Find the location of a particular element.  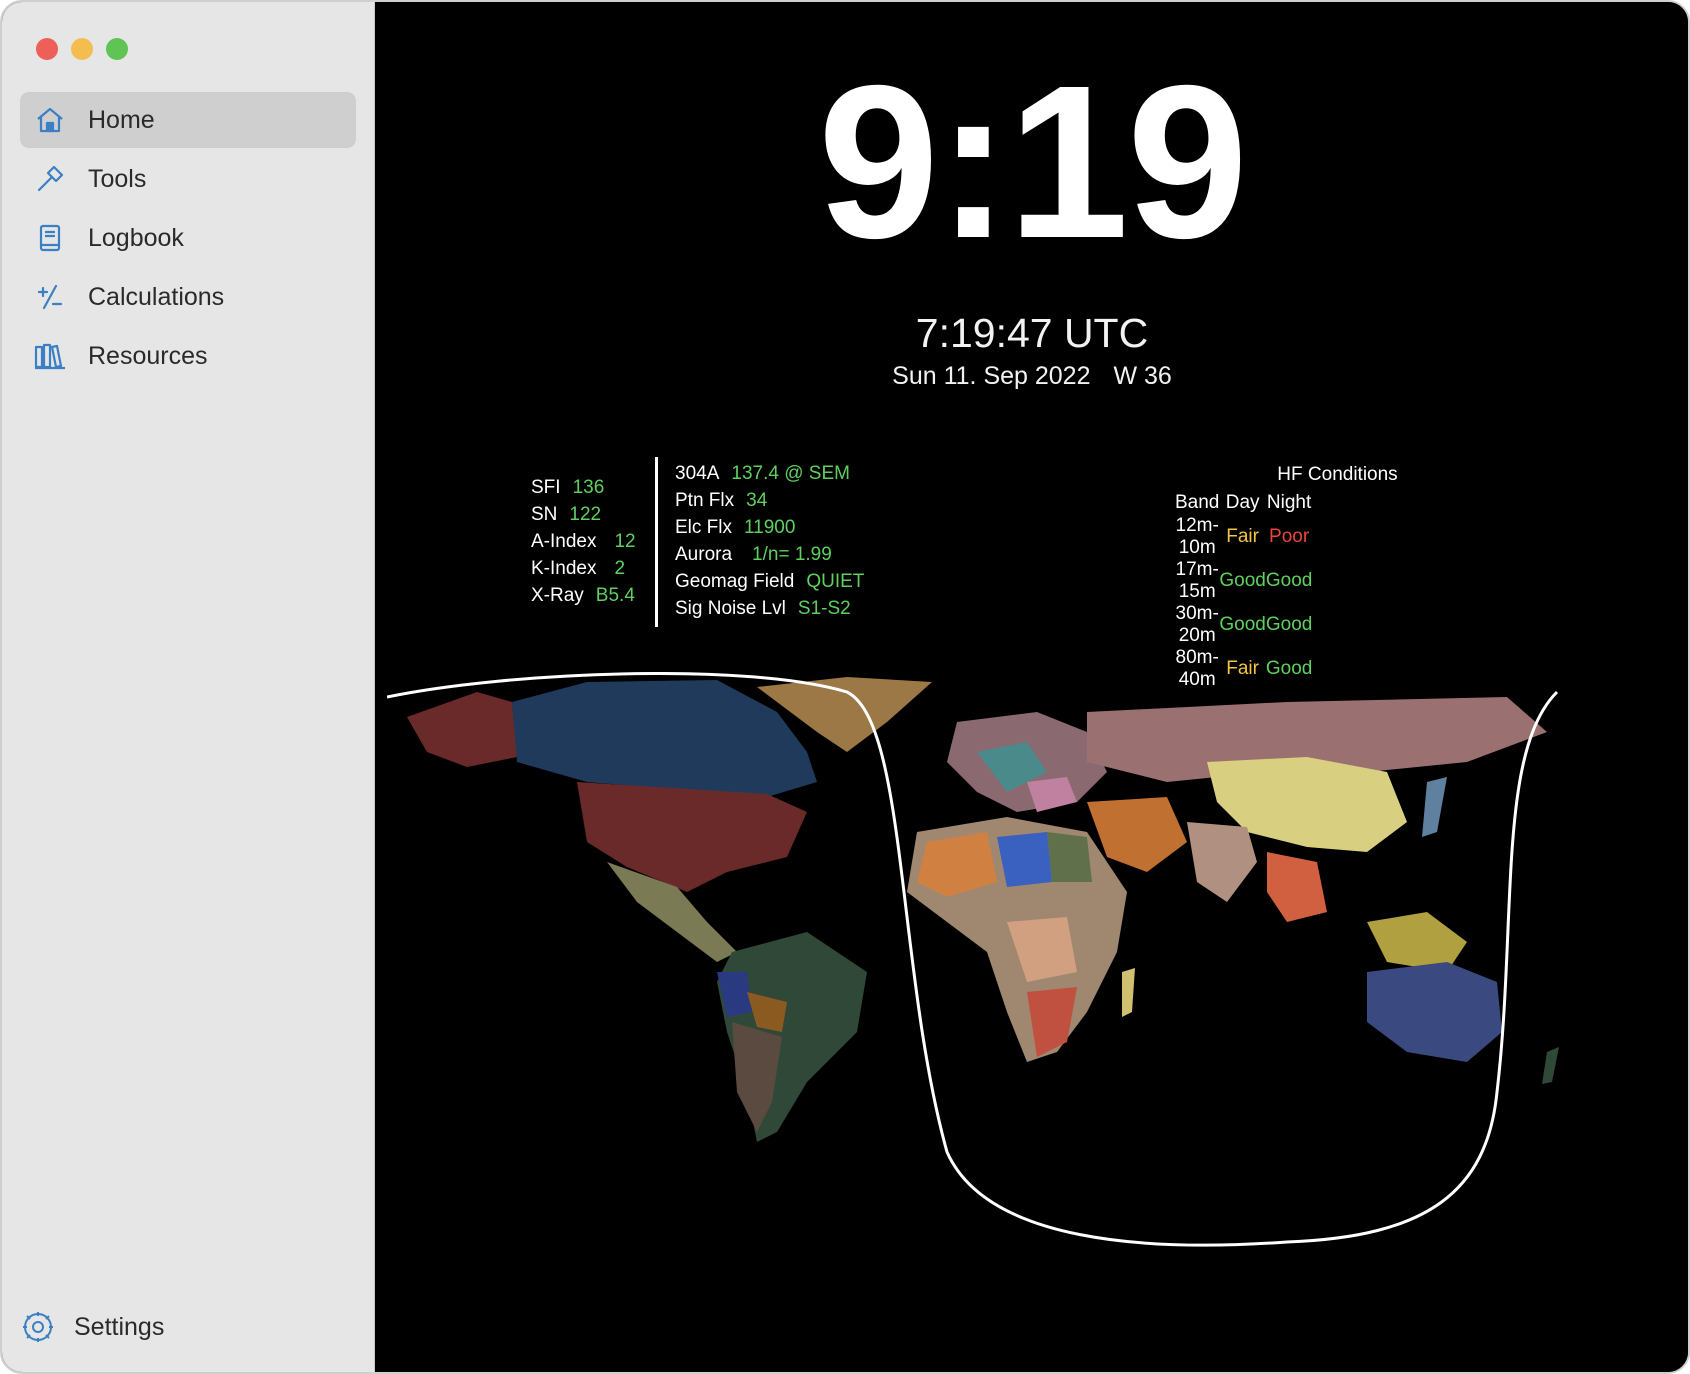

sidebar-item-calculations: Calculations is located at coordinates (188, 297).